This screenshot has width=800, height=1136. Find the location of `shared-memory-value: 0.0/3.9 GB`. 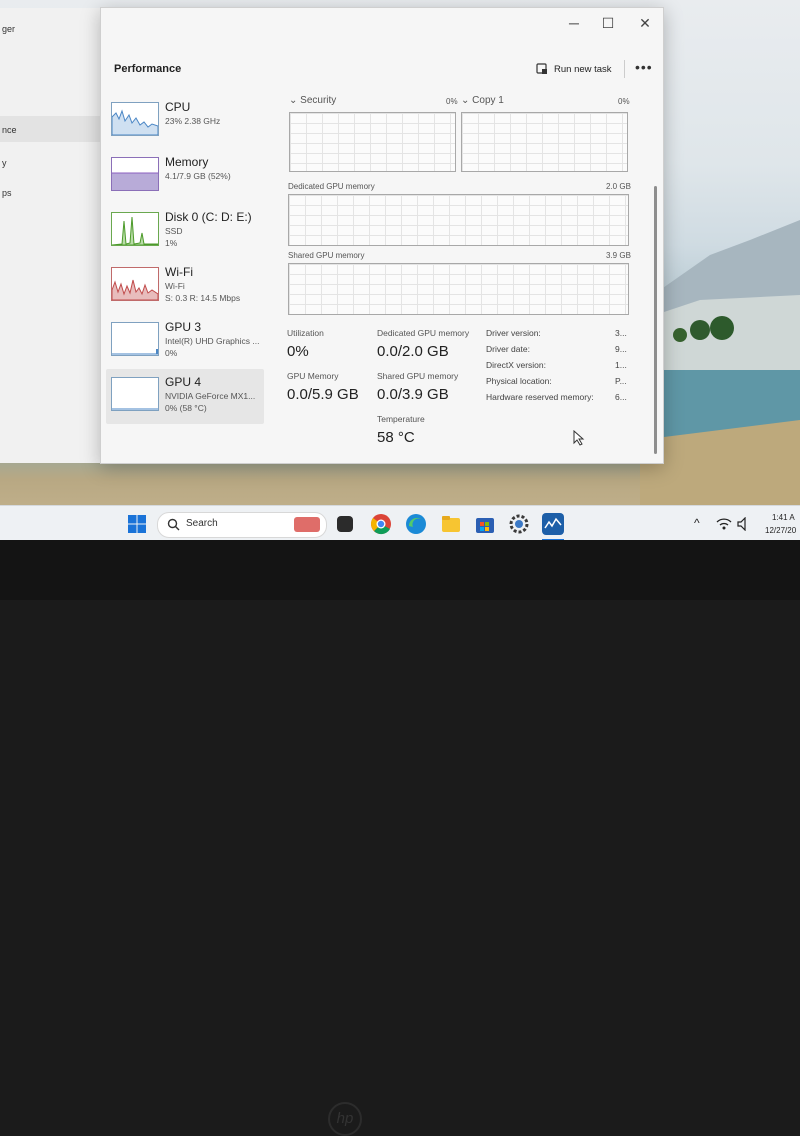

shared-memory-value: 0.0/3.9 GB is located at coordinates (413, 394).